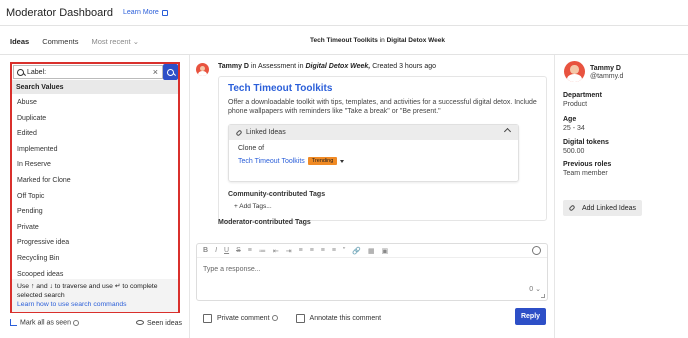 The image size is (688, 338). I want to click on caret-down-icon, so click(342, 161).